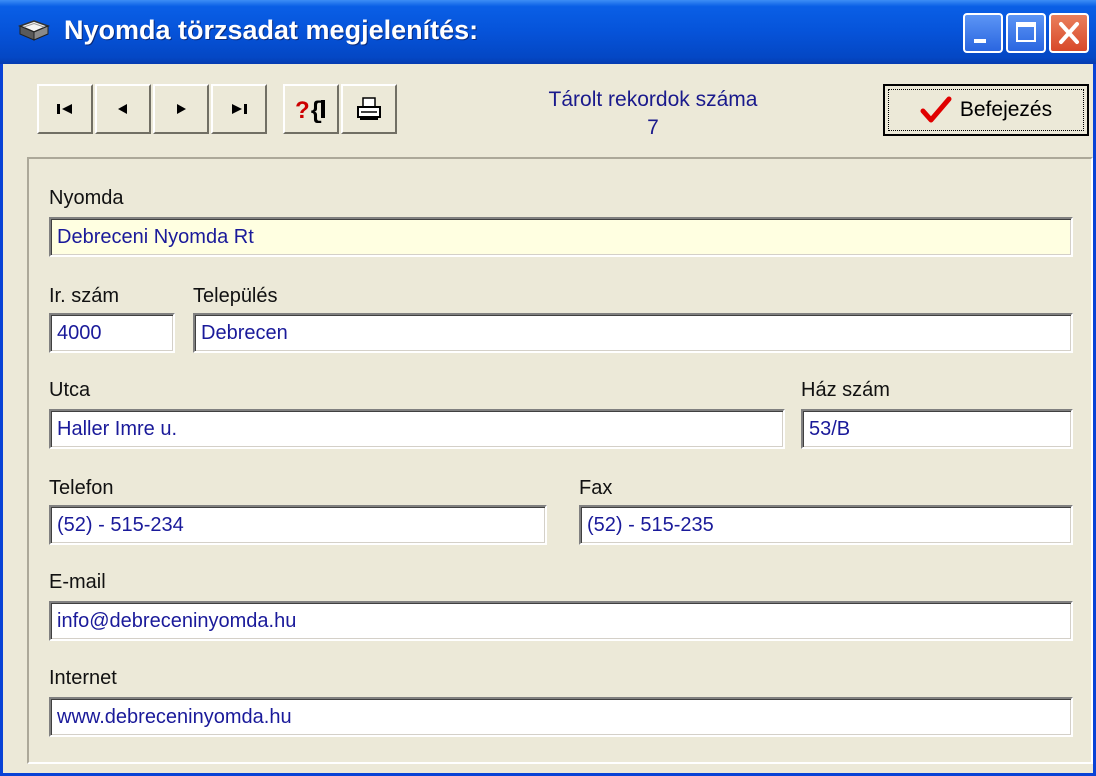  What do you see at coordinates (271, 30) in the screenshot?
I see `window-title: Nyomda törzsadat megjelenítés:` at bounding box center [271, 30].